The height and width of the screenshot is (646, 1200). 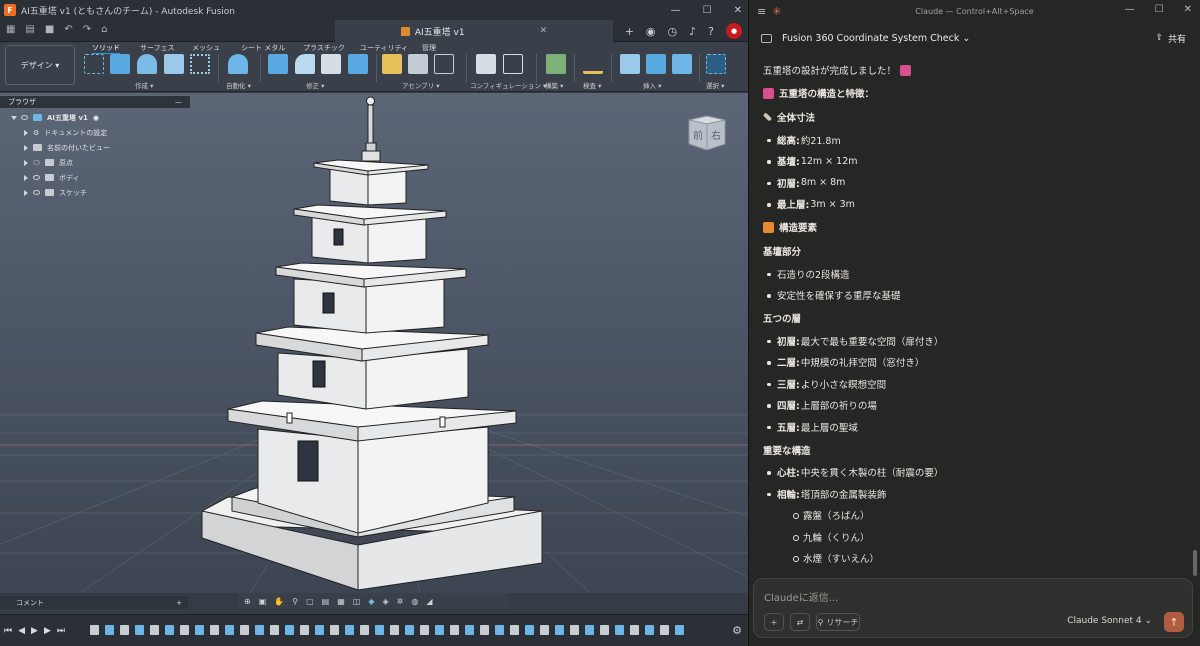 I want to click on group-assemble: アセンブリ ▾, so click(x=421, y=85).